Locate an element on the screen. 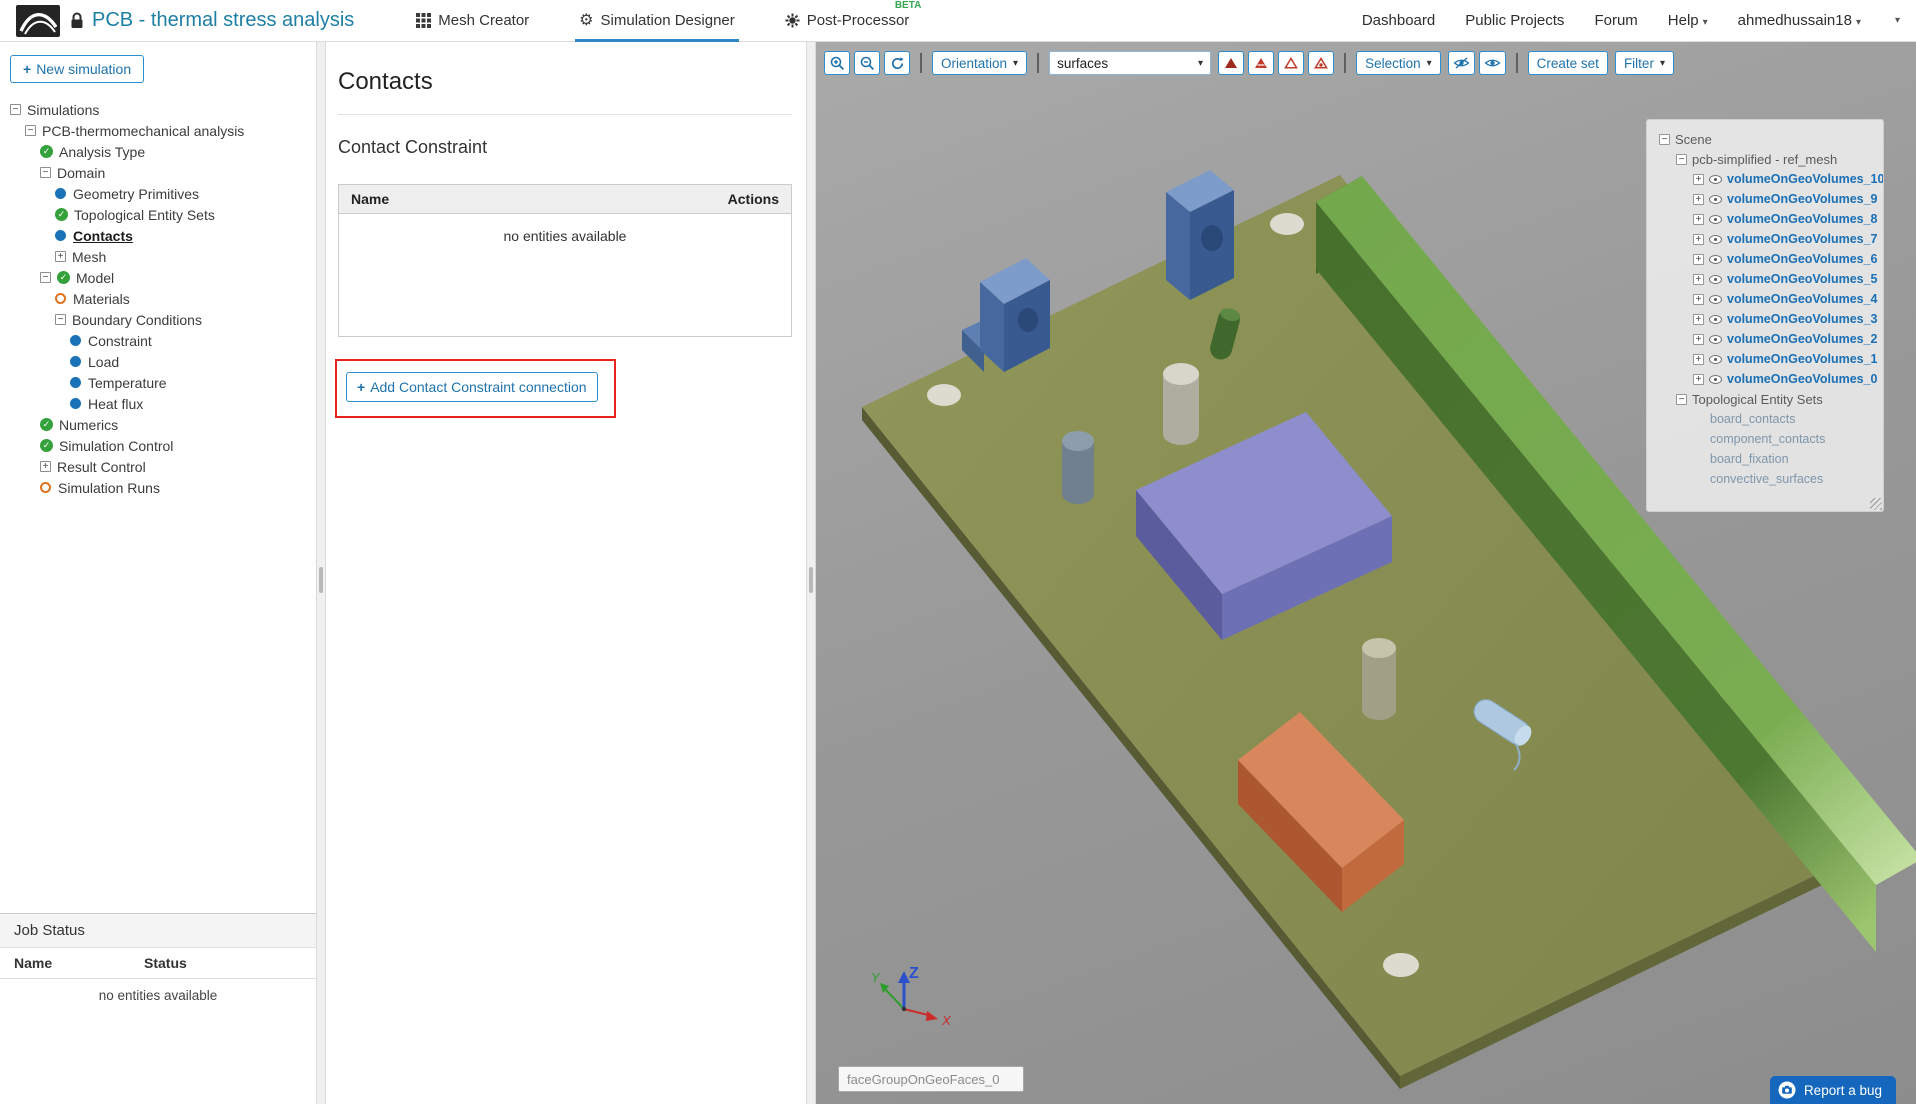 This screenshot has width=1916, height=1104. tree-item-temperature: Temperature is located at coordinates (158, 382).